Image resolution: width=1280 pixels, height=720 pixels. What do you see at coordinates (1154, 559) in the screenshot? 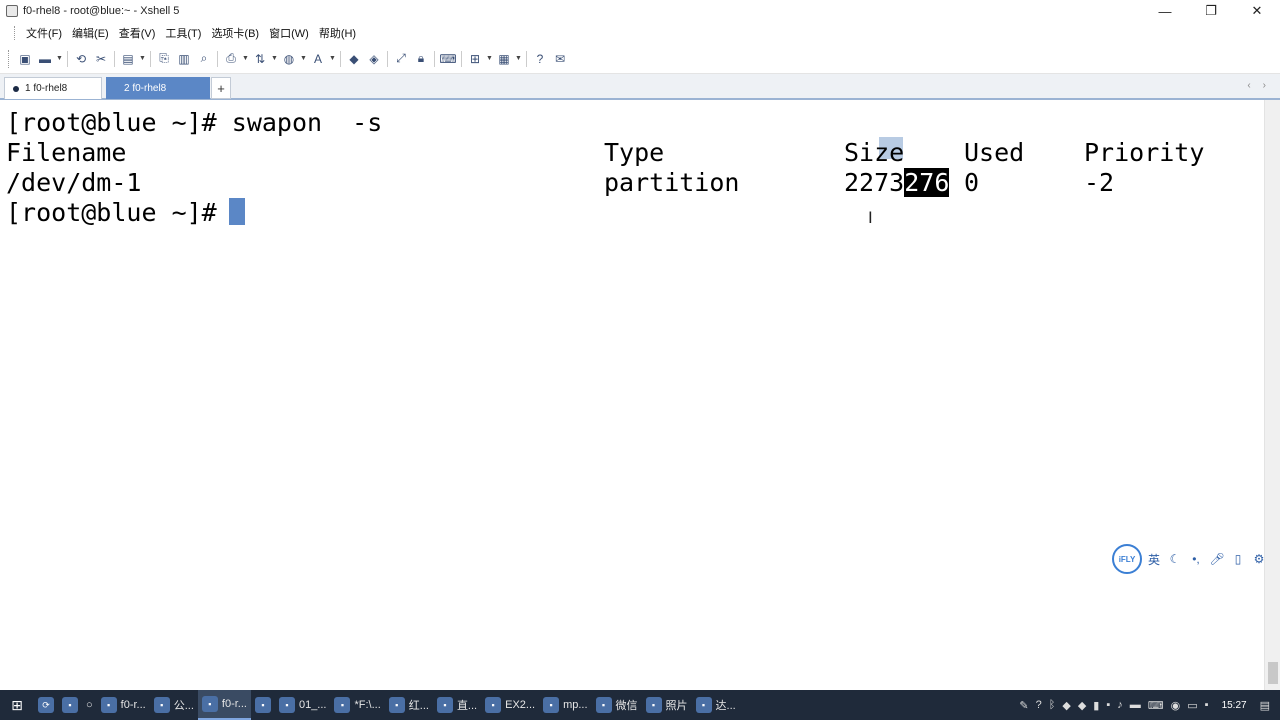
I see `ime-language-toggle: 英` at bounding box center [1154, 559].